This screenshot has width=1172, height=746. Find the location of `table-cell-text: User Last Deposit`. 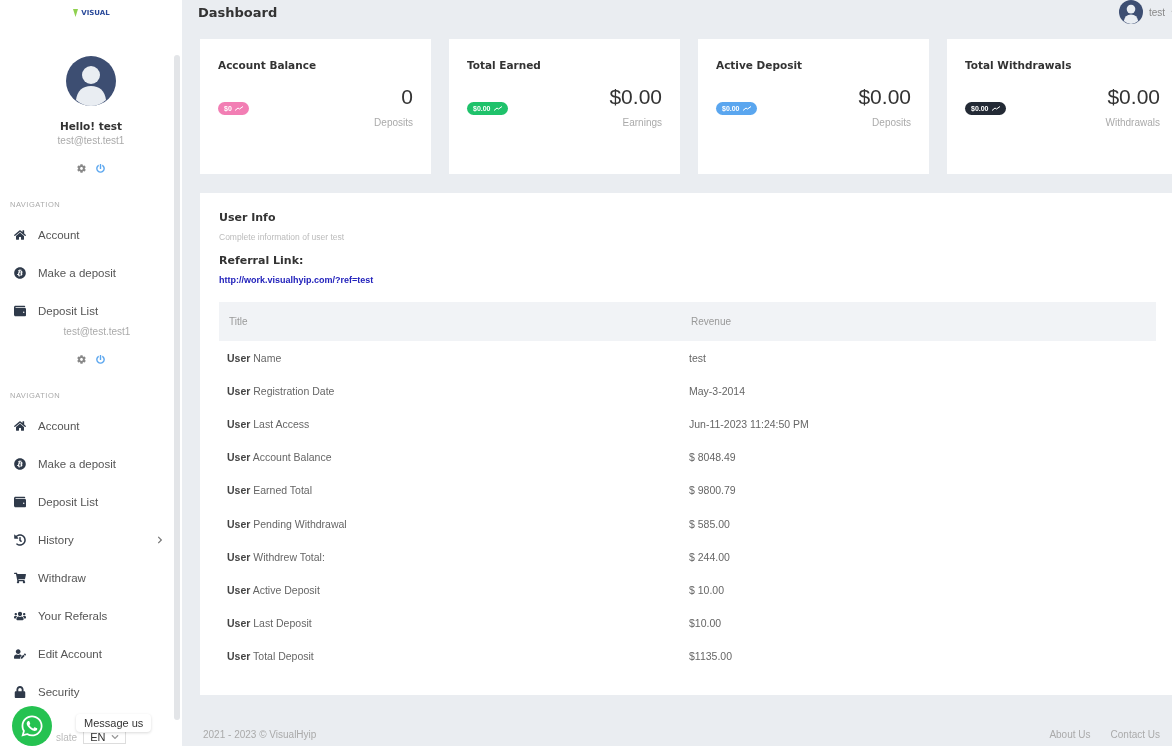

table-cell-text: User Last Deposit is located at coordinates (269, 623).